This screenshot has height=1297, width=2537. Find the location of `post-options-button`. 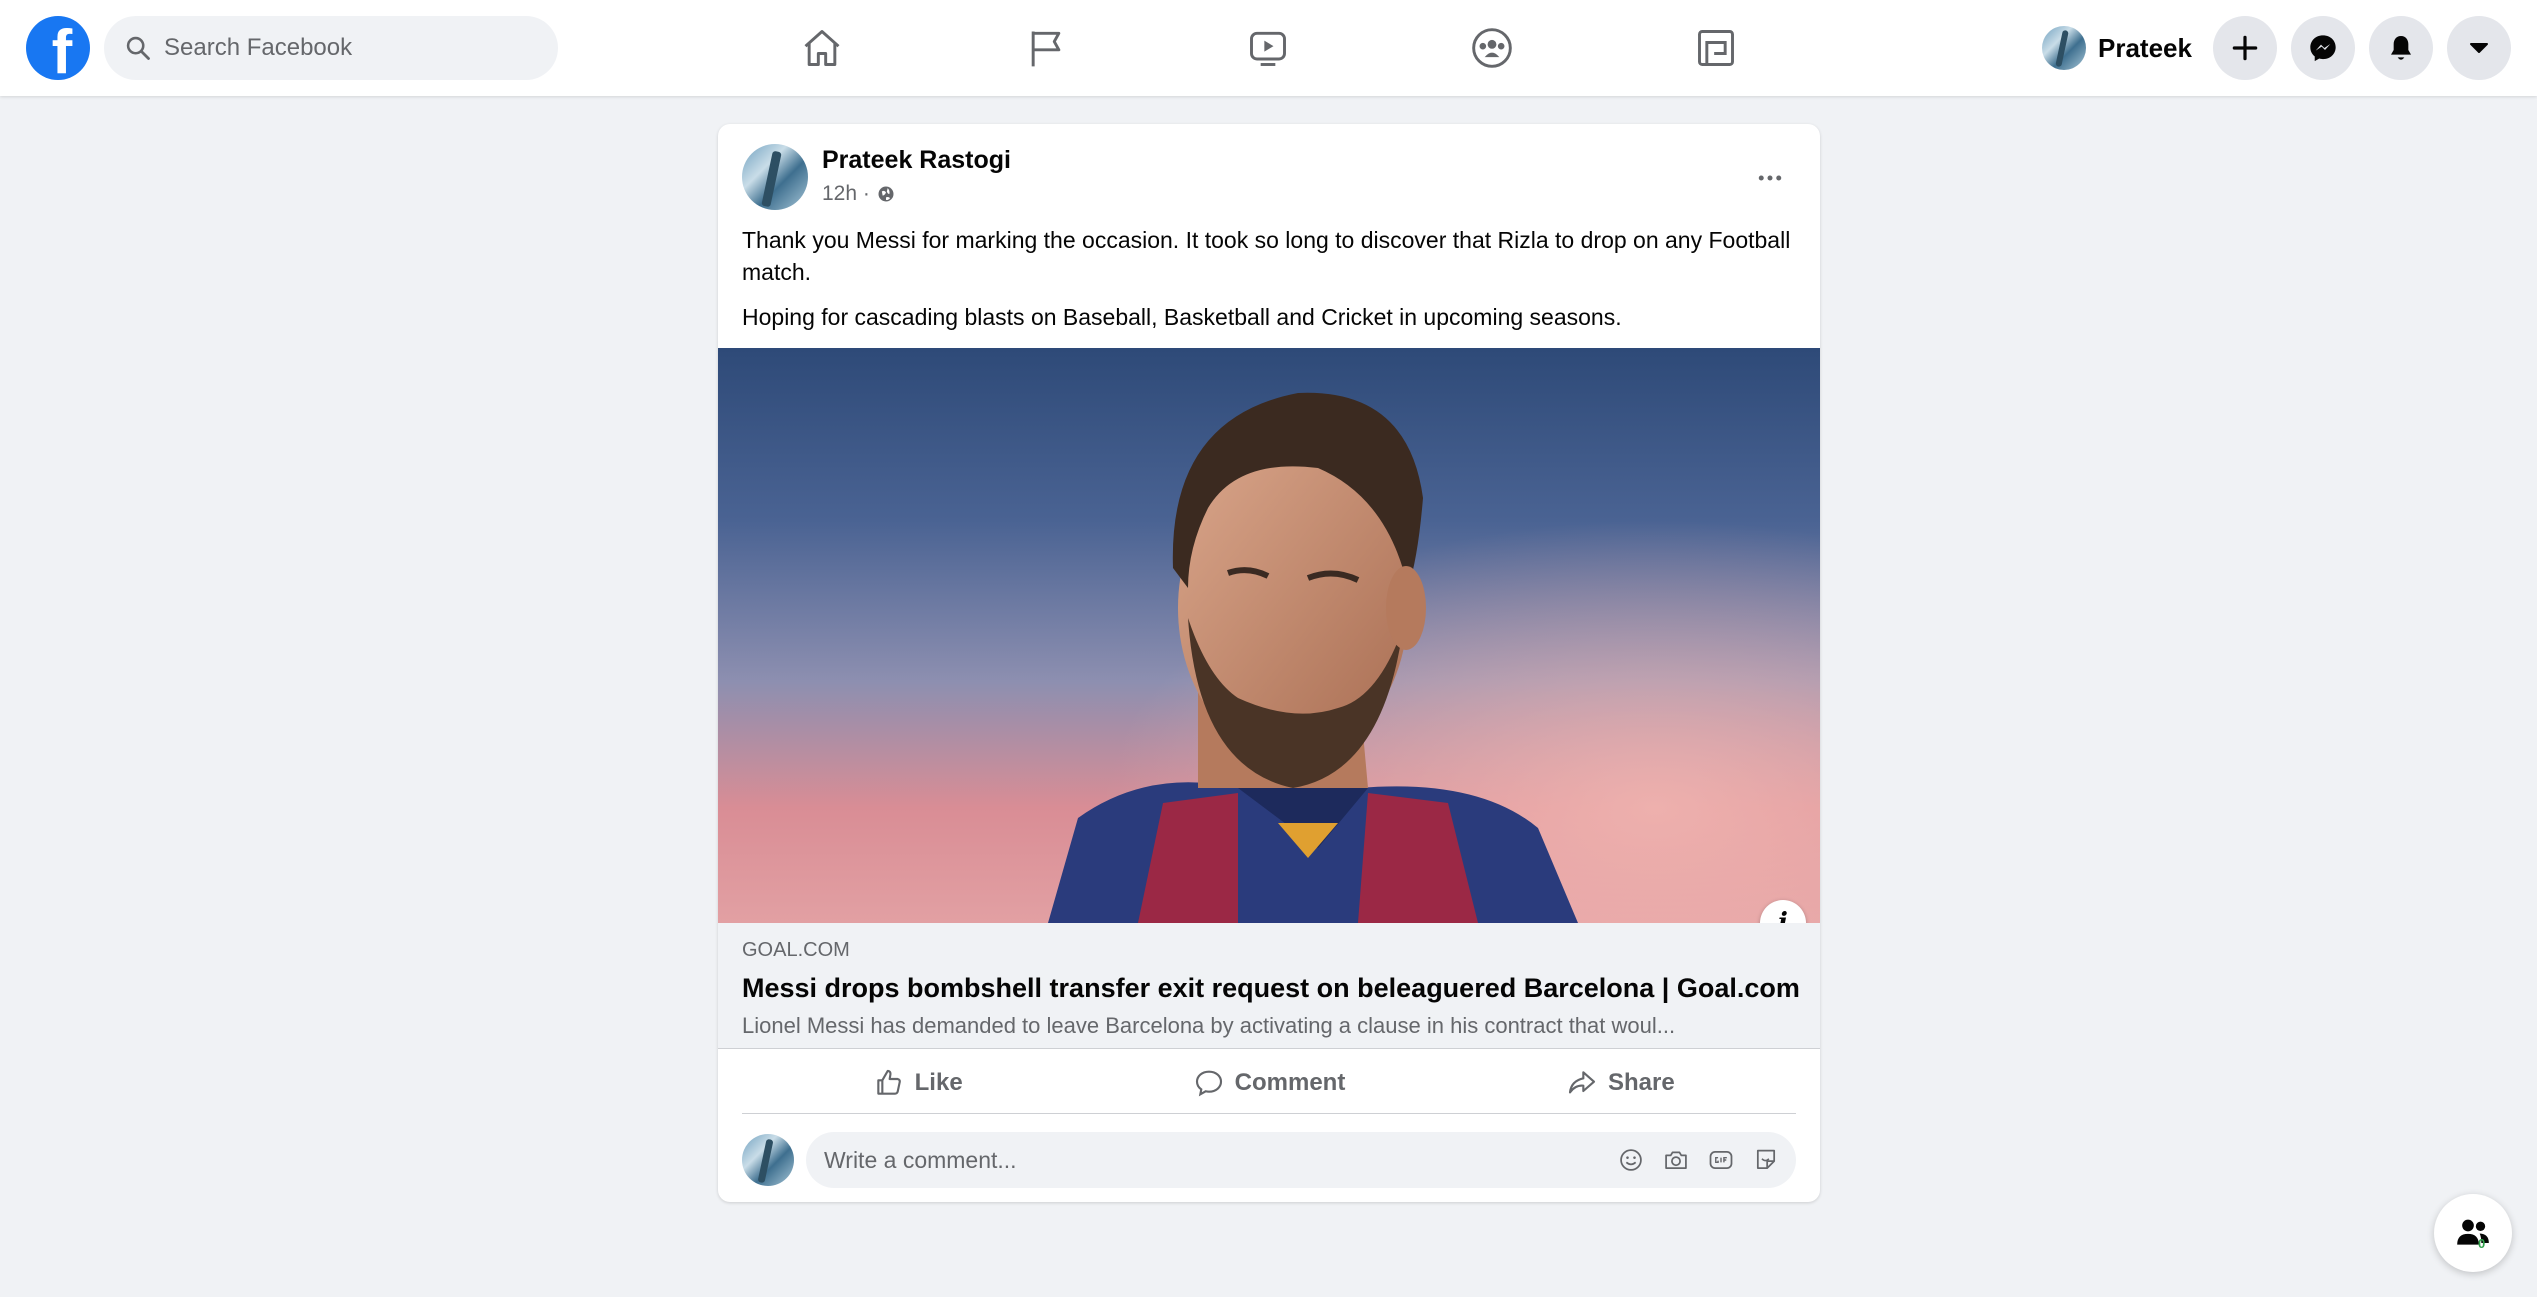

post-options-button is located at coordinates (1770, 178).